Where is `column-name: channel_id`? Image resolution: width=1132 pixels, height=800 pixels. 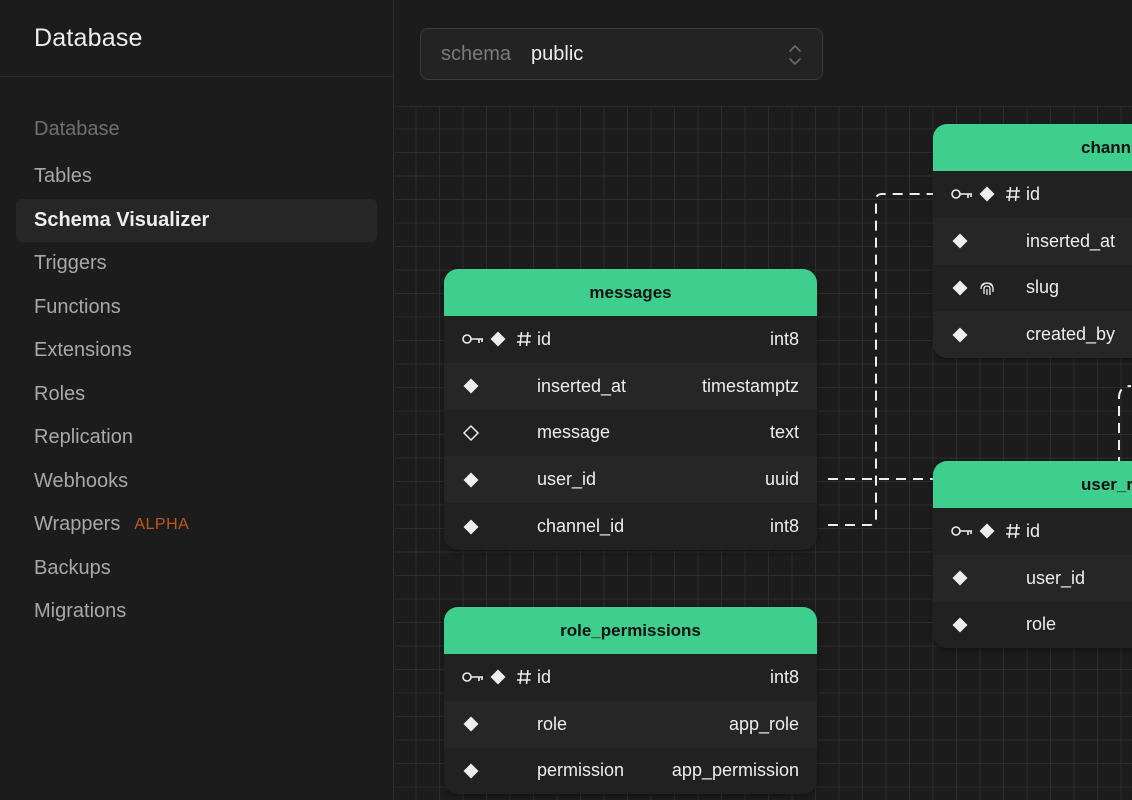
column-name: channel_id is located at coordinates (581, 526).